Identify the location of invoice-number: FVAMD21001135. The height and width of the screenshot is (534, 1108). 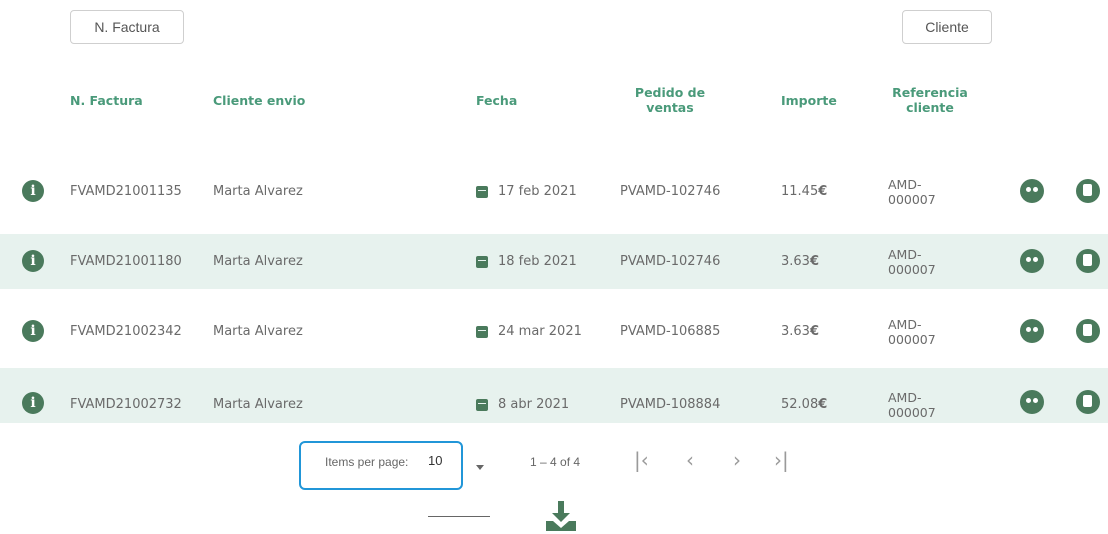
(126, 191).